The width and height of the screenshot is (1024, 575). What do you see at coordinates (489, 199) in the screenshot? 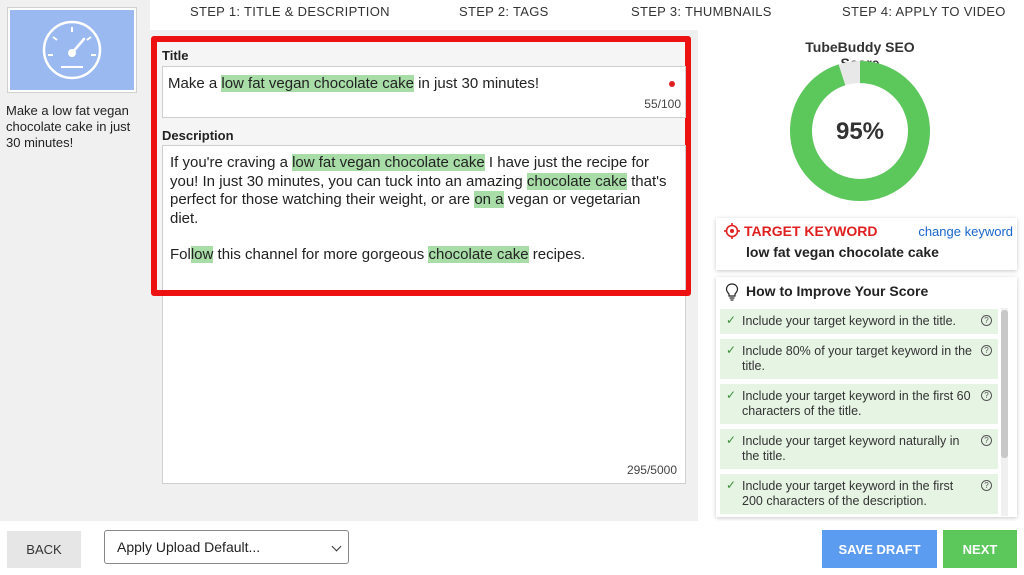
I see `keyword-highlight: on a` at bounding box center [489, 199].